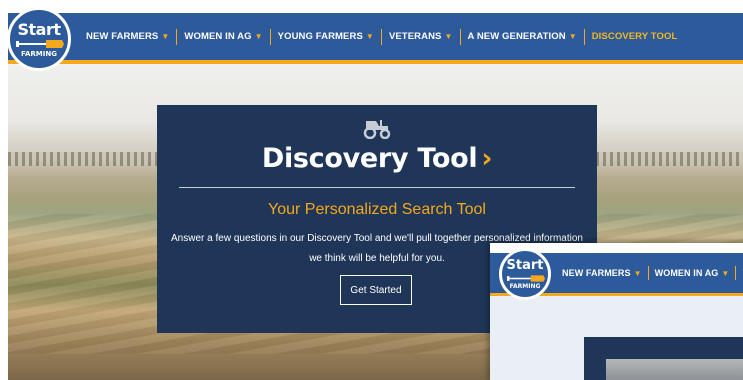  I want to click on nav-item-women-in-ag: WOMEN IN AG ▼, so click(223, 36).